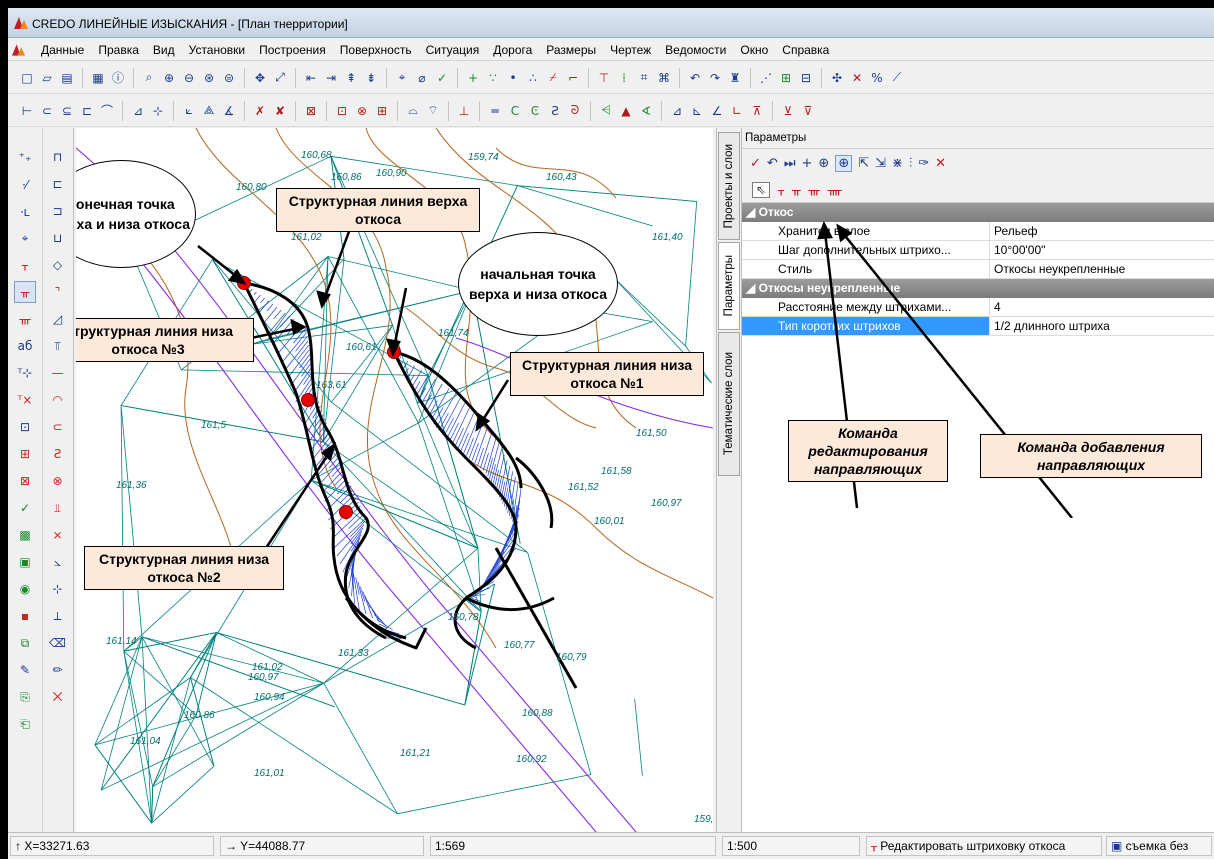 The height and width of the screenshot is (859, 1214). Describe the element at coordinates (47, 111) in the screenshot. I see `curve-icon: ⊂` at that location.